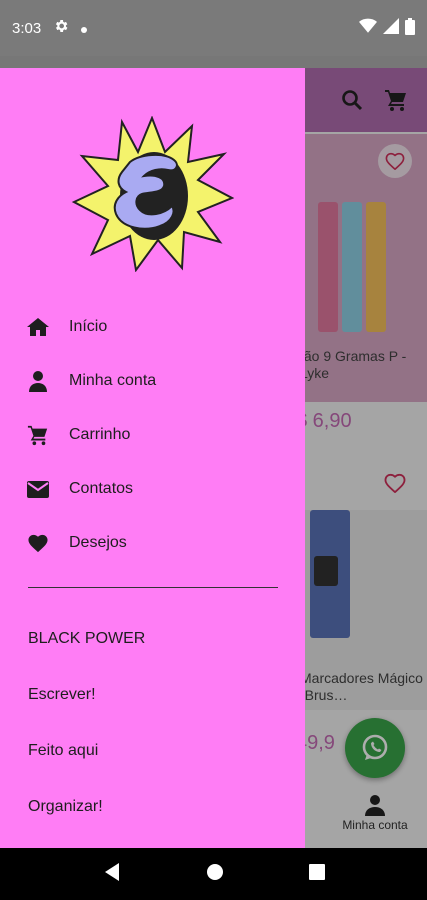 The image size is (427, 900). I want to click on envelope-icon, so click(38, 489).